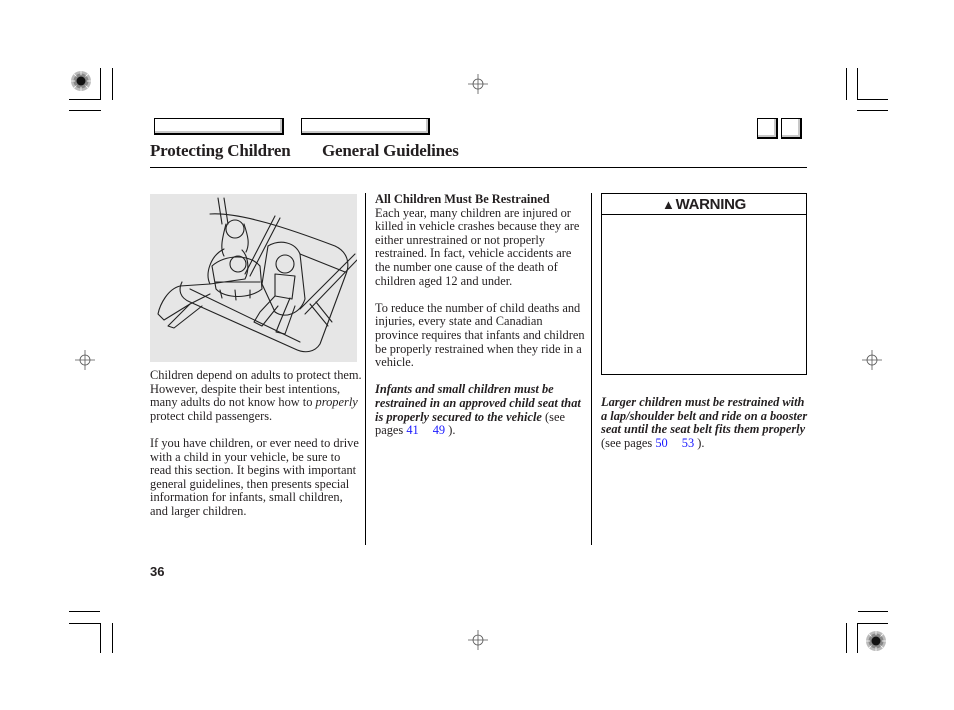 The image size is (954, 710). Describe the element at coordinates (439, 430) in the screenshot. I see `page-link-49: 49` at that location.